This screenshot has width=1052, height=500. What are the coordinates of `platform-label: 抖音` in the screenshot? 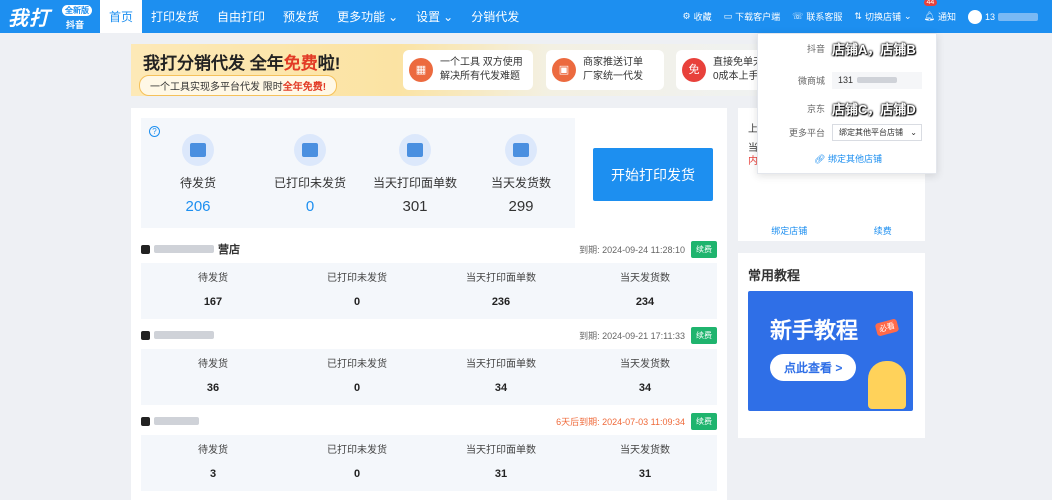 It's located at (815, 48).